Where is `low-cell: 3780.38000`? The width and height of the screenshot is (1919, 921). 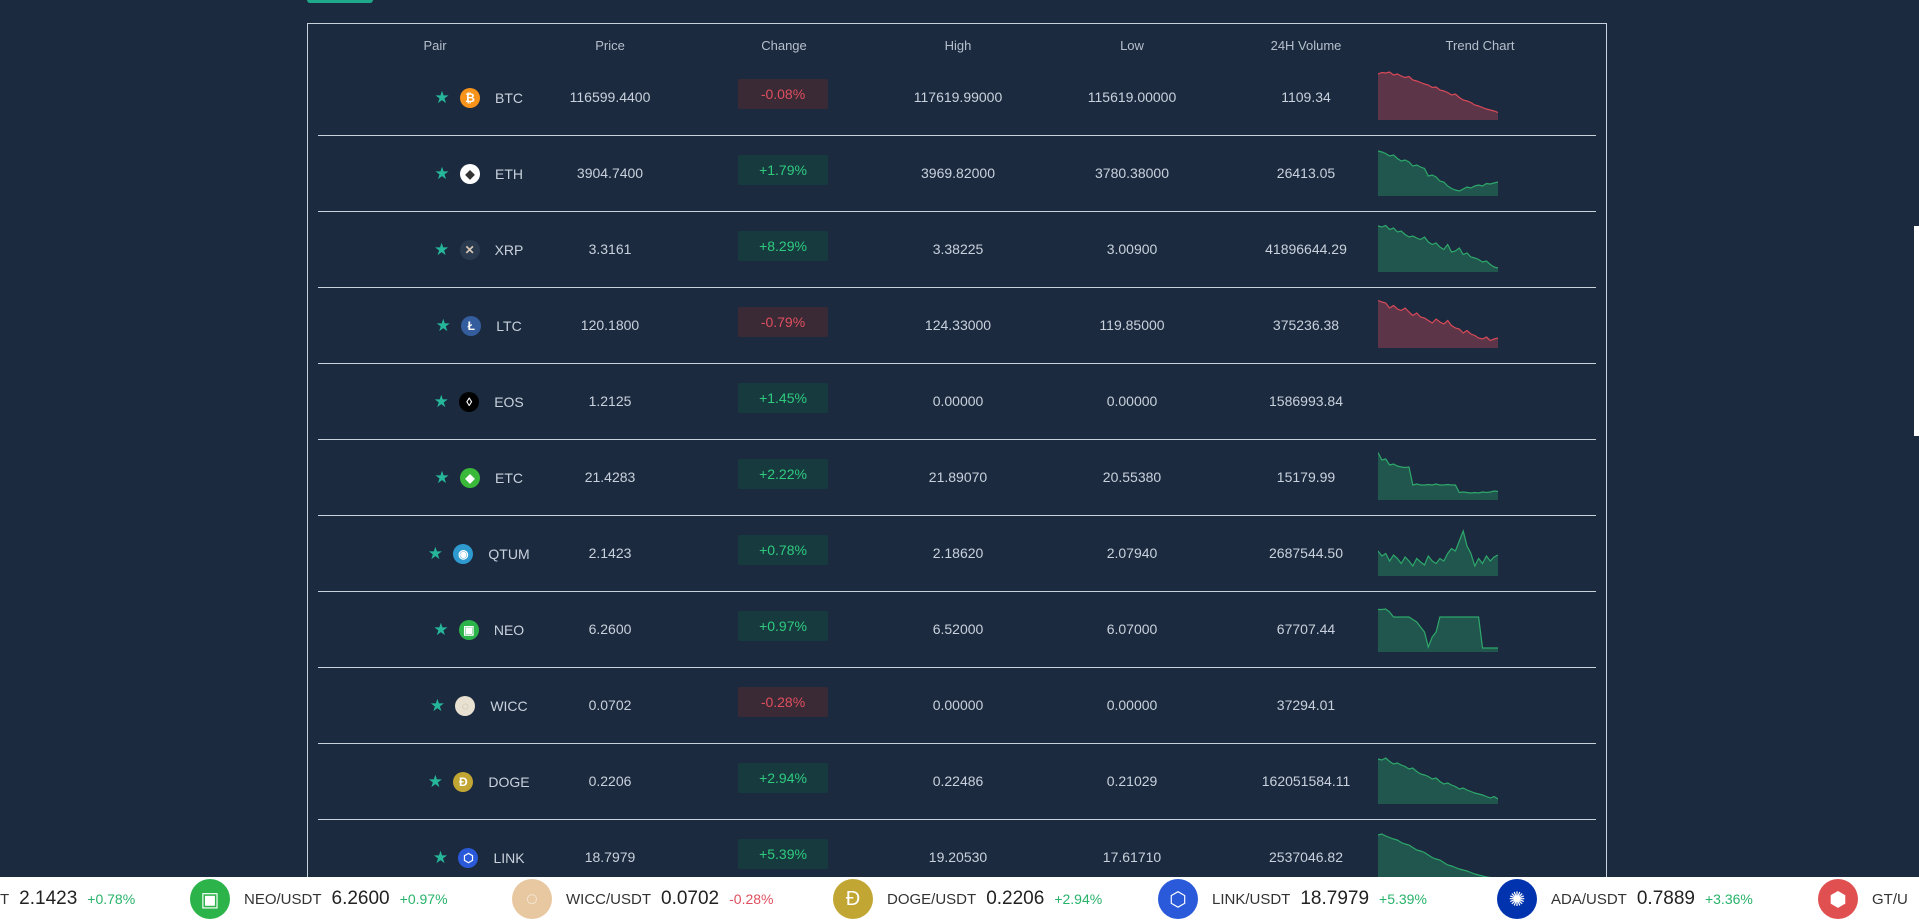 low-cell: 3780.38000 is located at coordinates (1132, 173).